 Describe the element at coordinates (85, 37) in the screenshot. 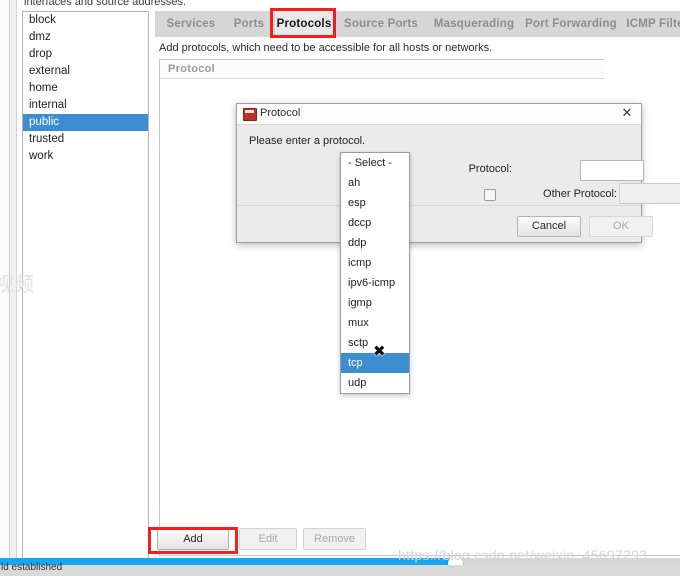

I see `zone-item-dmz: dmz` at that location.